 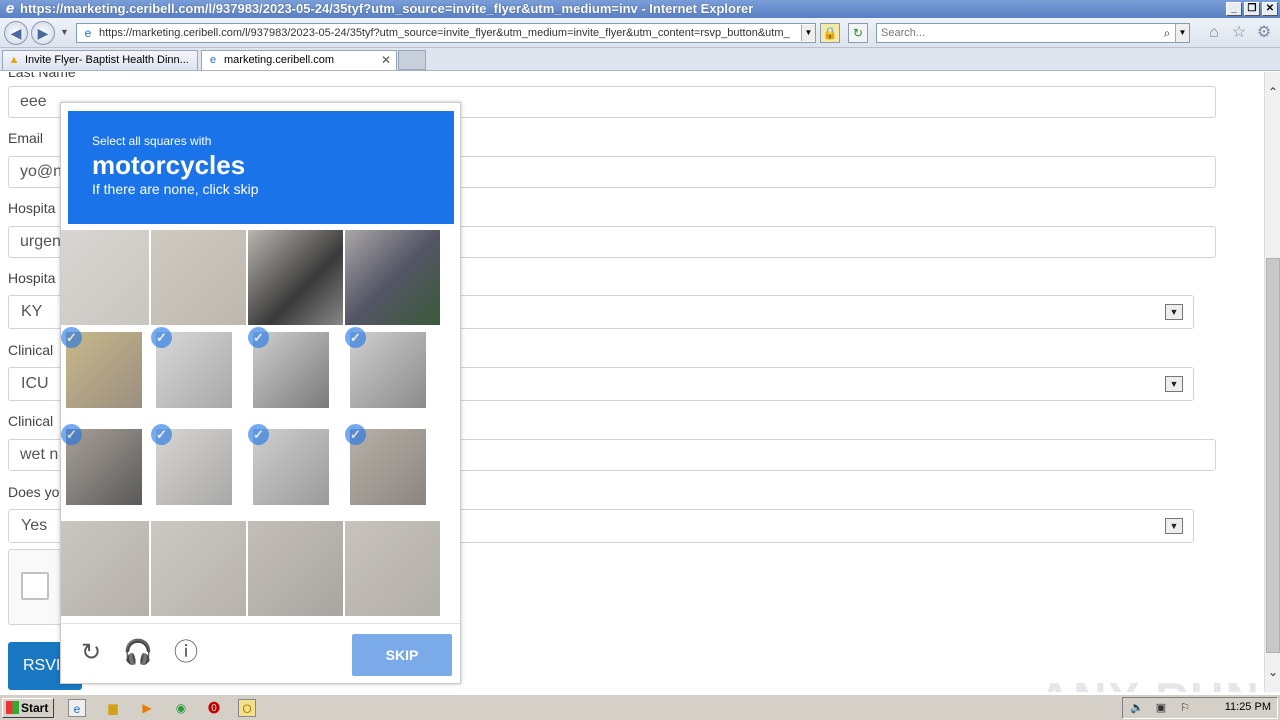 I want to click on history-dropdown-icon: ▼, so click(x=64, y=32).